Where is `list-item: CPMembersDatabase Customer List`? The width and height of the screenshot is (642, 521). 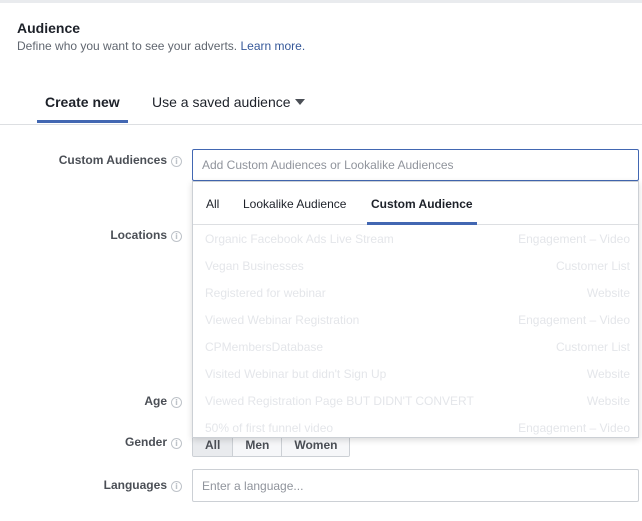
list-item: CPMembersDatabase Customer List is located at coordinates (415, 346).